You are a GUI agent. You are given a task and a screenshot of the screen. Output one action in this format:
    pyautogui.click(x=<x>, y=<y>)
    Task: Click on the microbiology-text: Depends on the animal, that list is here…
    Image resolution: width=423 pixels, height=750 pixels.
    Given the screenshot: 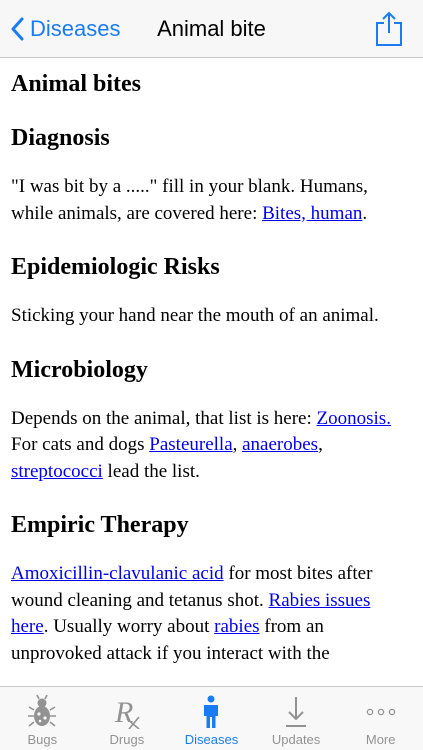 What is the action you would take?
    pyautogui.click(x=164, y=418)
    